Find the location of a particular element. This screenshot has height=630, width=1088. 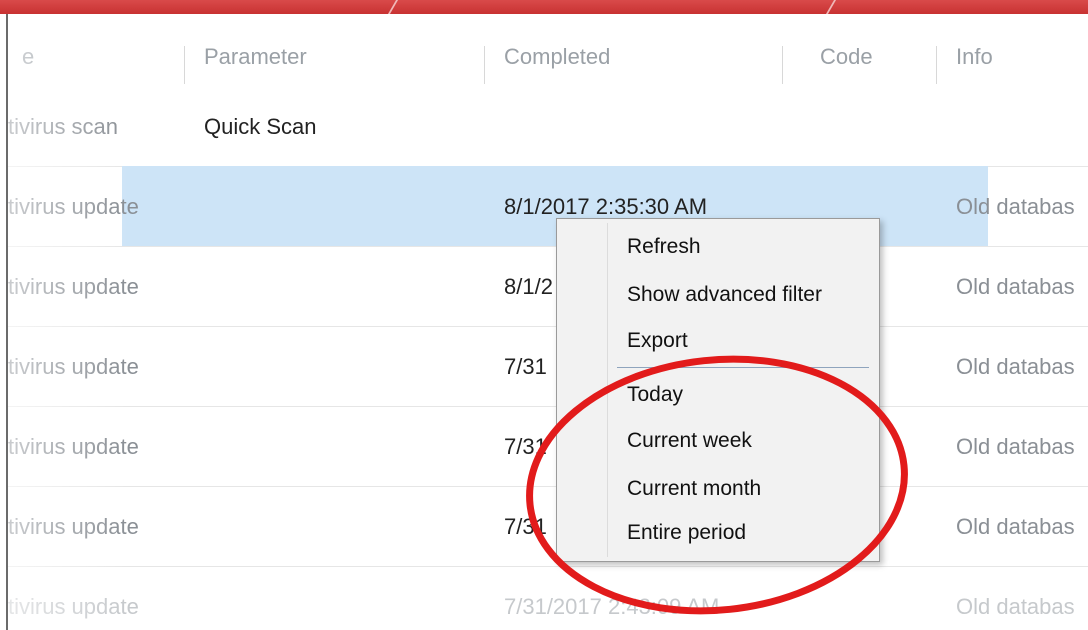

menu-item-show-advanced-filter: Show advanced filter is located at coordinates (724, 295).